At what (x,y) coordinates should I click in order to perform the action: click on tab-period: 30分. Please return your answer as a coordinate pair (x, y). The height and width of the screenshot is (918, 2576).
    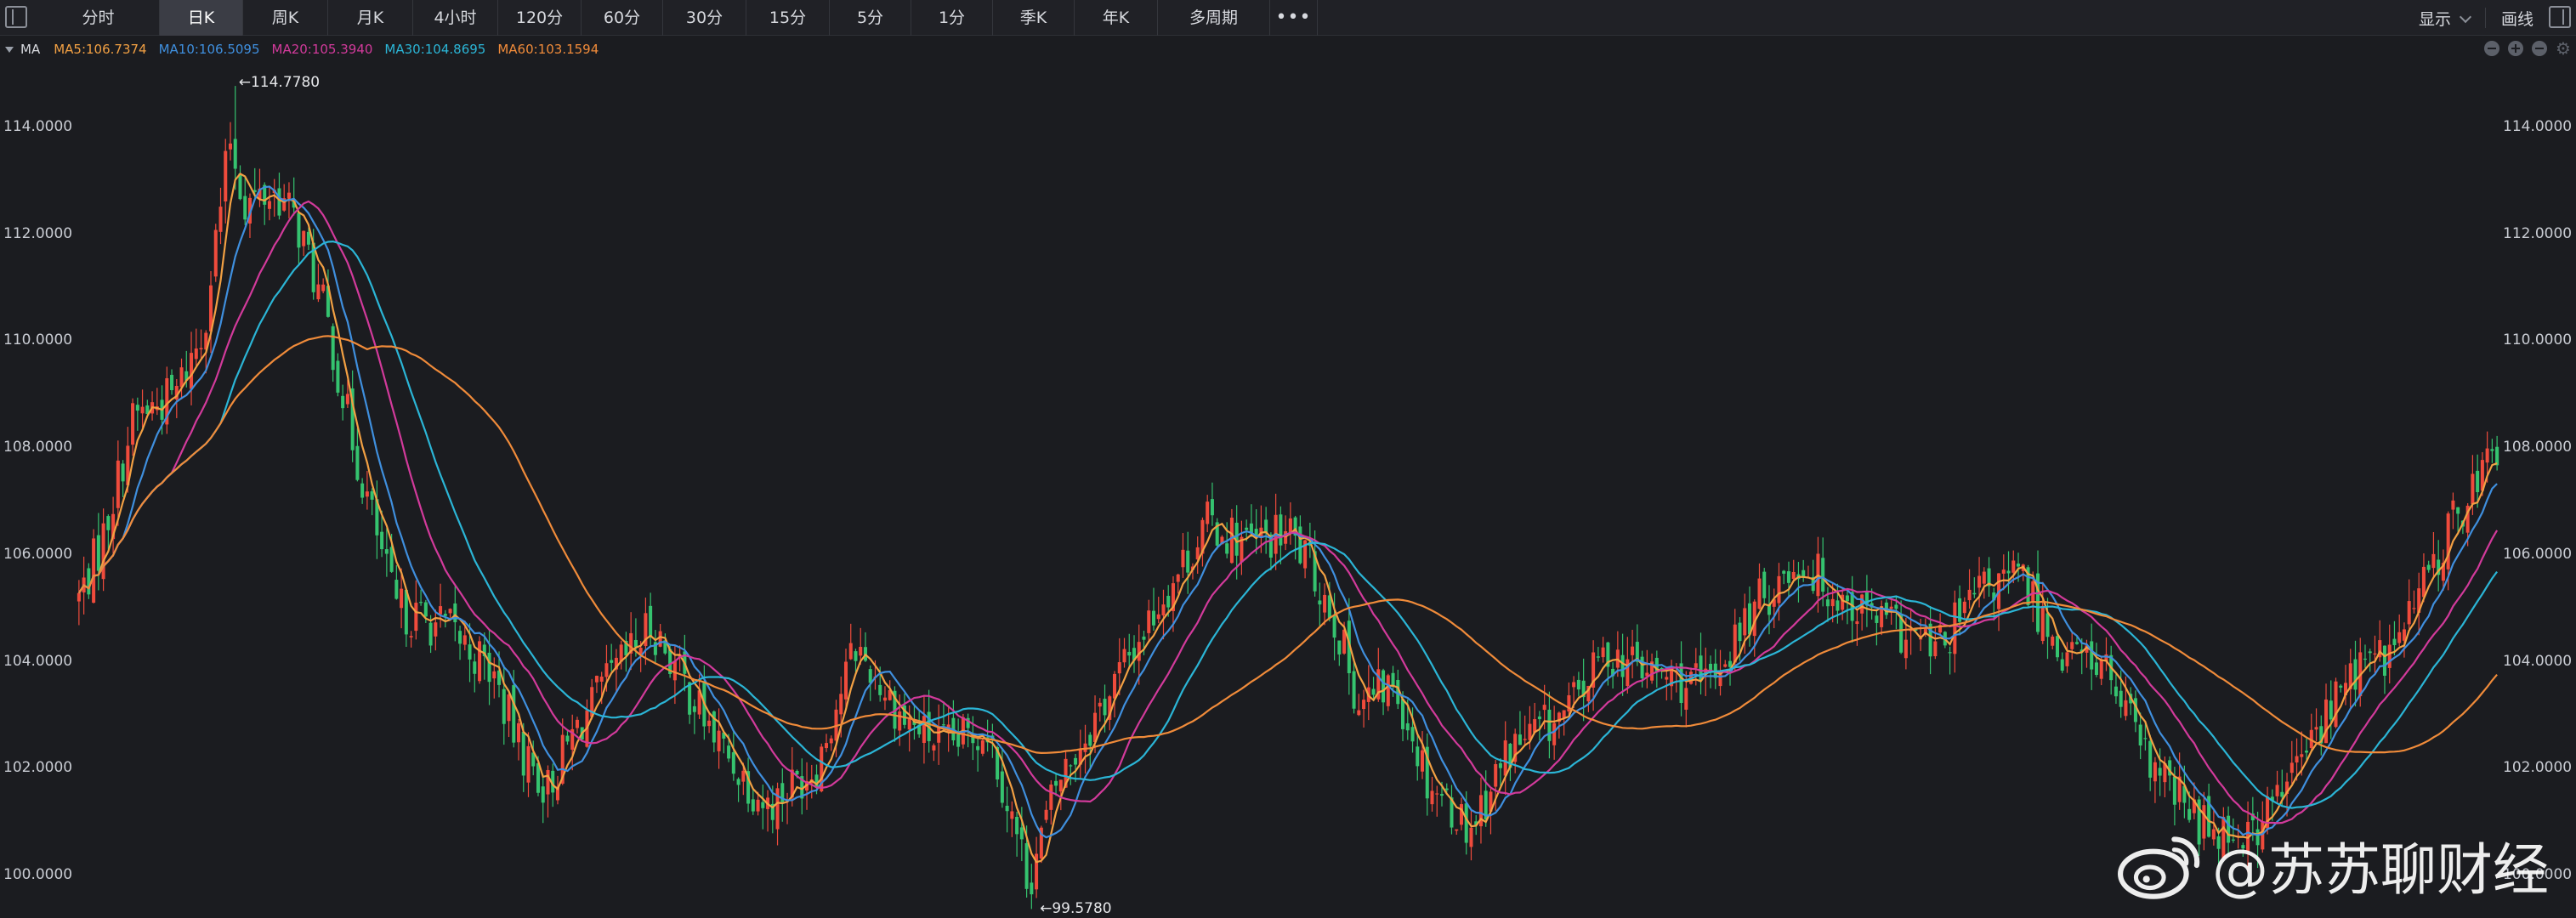
    Looking at the image, I should click on (705, 18).